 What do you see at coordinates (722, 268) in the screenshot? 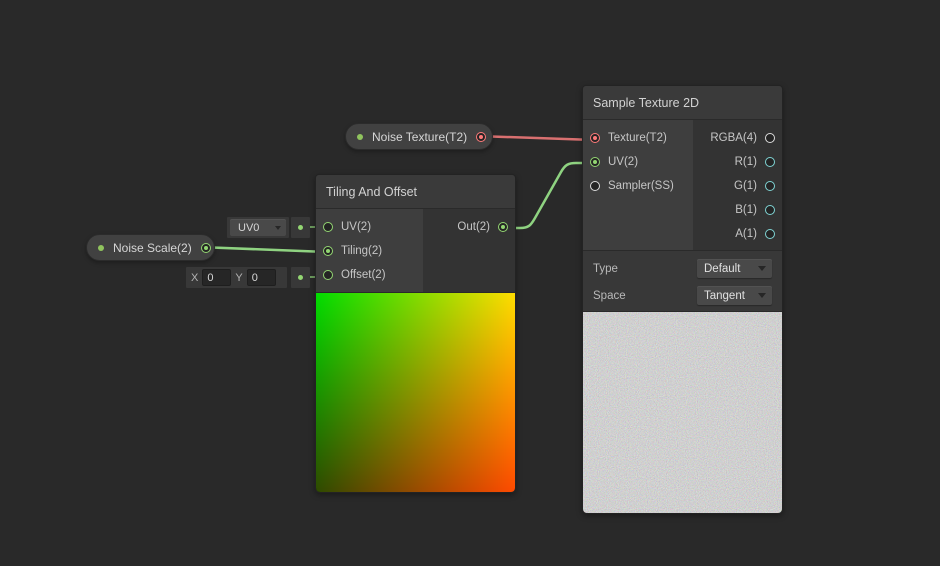
I see `type-dropdown-value: Default` at bounding box center [722, 268].